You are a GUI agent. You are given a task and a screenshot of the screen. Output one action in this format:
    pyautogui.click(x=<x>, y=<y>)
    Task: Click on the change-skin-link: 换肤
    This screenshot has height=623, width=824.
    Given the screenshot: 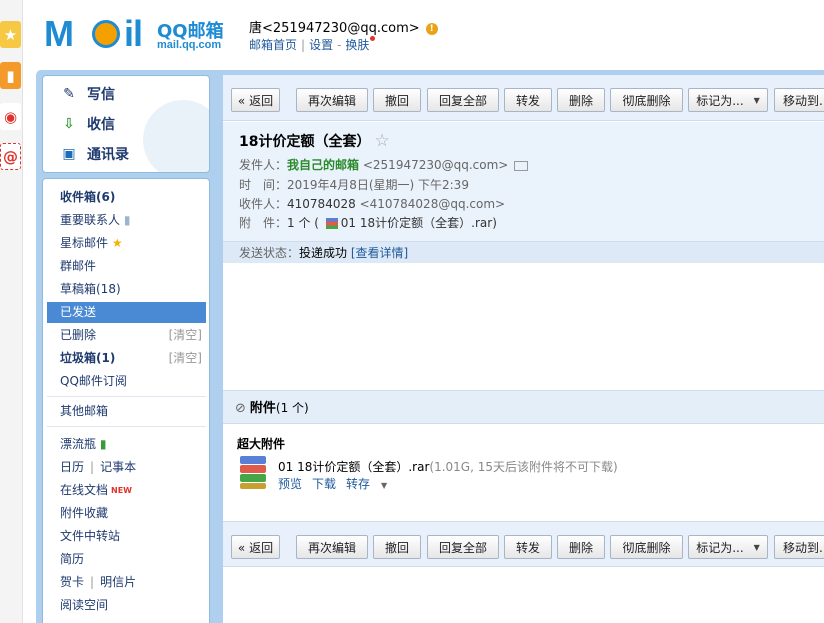 What is the action you would take?
    pyautogui.click(x=357, y=45)
    